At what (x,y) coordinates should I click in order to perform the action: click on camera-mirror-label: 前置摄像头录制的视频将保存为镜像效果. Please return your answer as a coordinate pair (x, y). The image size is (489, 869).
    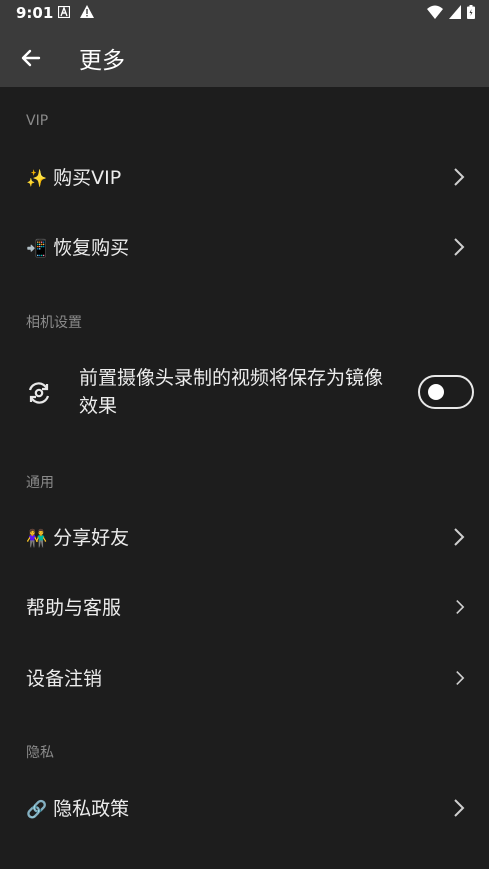
    Looking at the image, I should click on (231, 392).